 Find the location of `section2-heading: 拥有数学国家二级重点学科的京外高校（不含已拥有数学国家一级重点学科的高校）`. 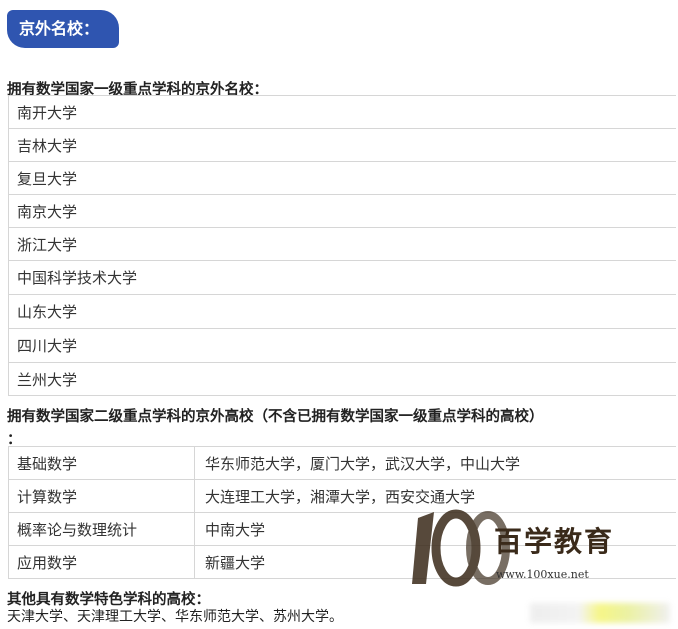

section2-heading: 拥有数学国家二级重点学科的京外高校（不含已拥有数学国家一级重点学科的高校） is located at coordinates (275, 416).